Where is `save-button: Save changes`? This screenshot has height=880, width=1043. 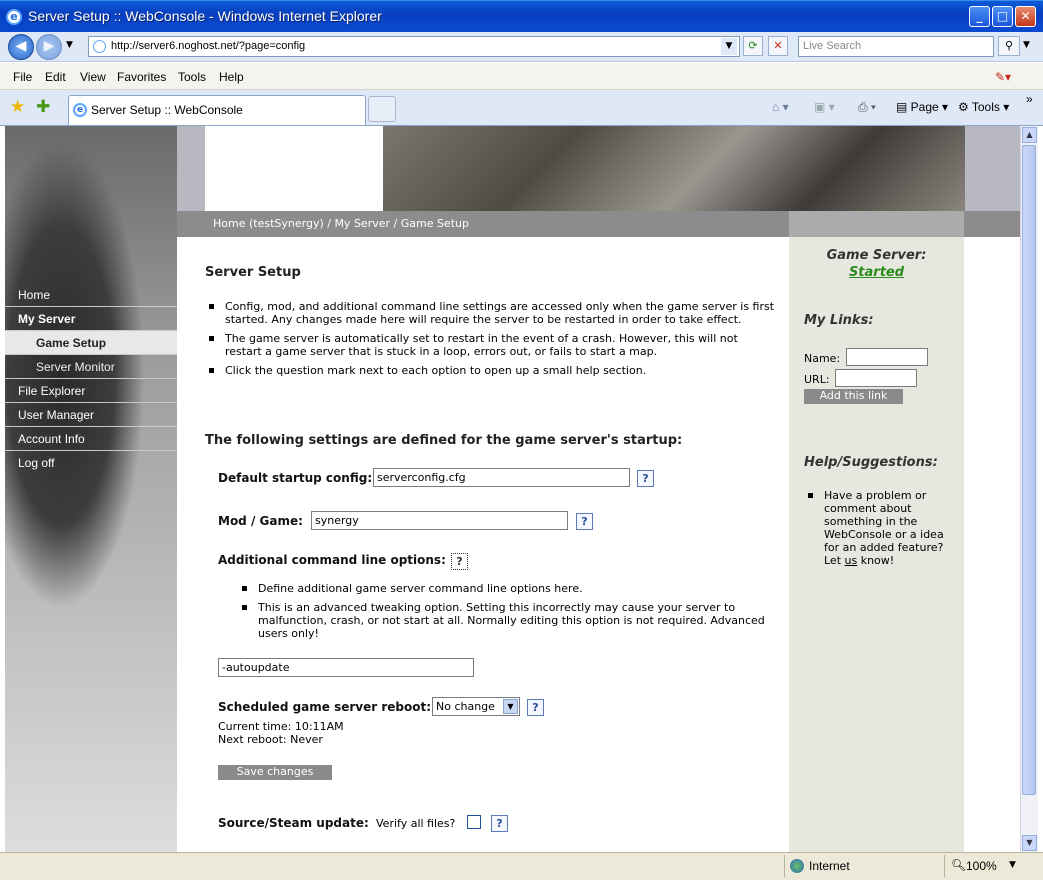 save-button: Save changes is located at coordinates (275, 772).